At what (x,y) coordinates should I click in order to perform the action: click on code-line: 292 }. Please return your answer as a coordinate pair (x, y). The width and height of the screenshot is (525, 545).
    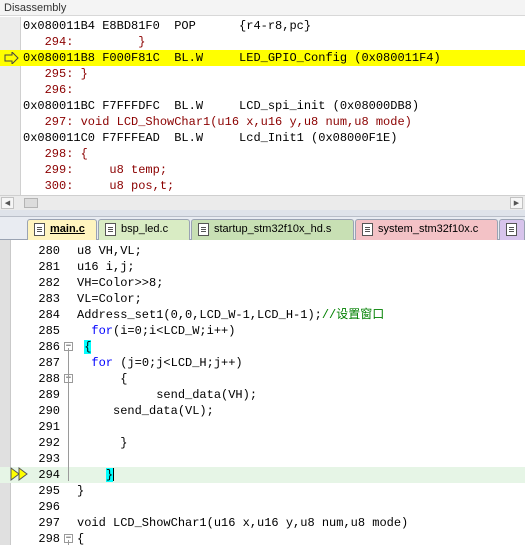
    Looking at the image, I should click on (262, 443).